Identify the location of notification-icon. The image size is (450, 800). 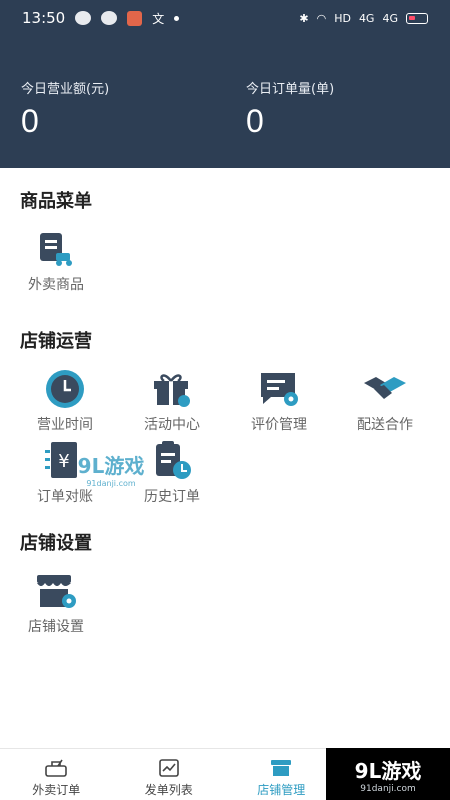
(83, 18).